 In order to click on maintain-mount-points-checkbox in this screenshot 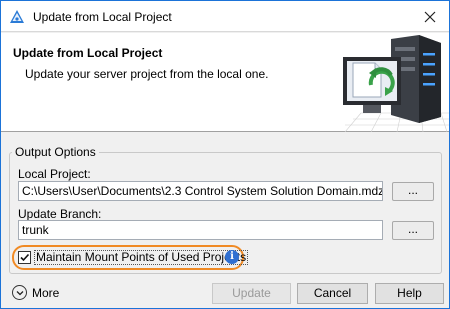, I will do `click(24, 257)`.